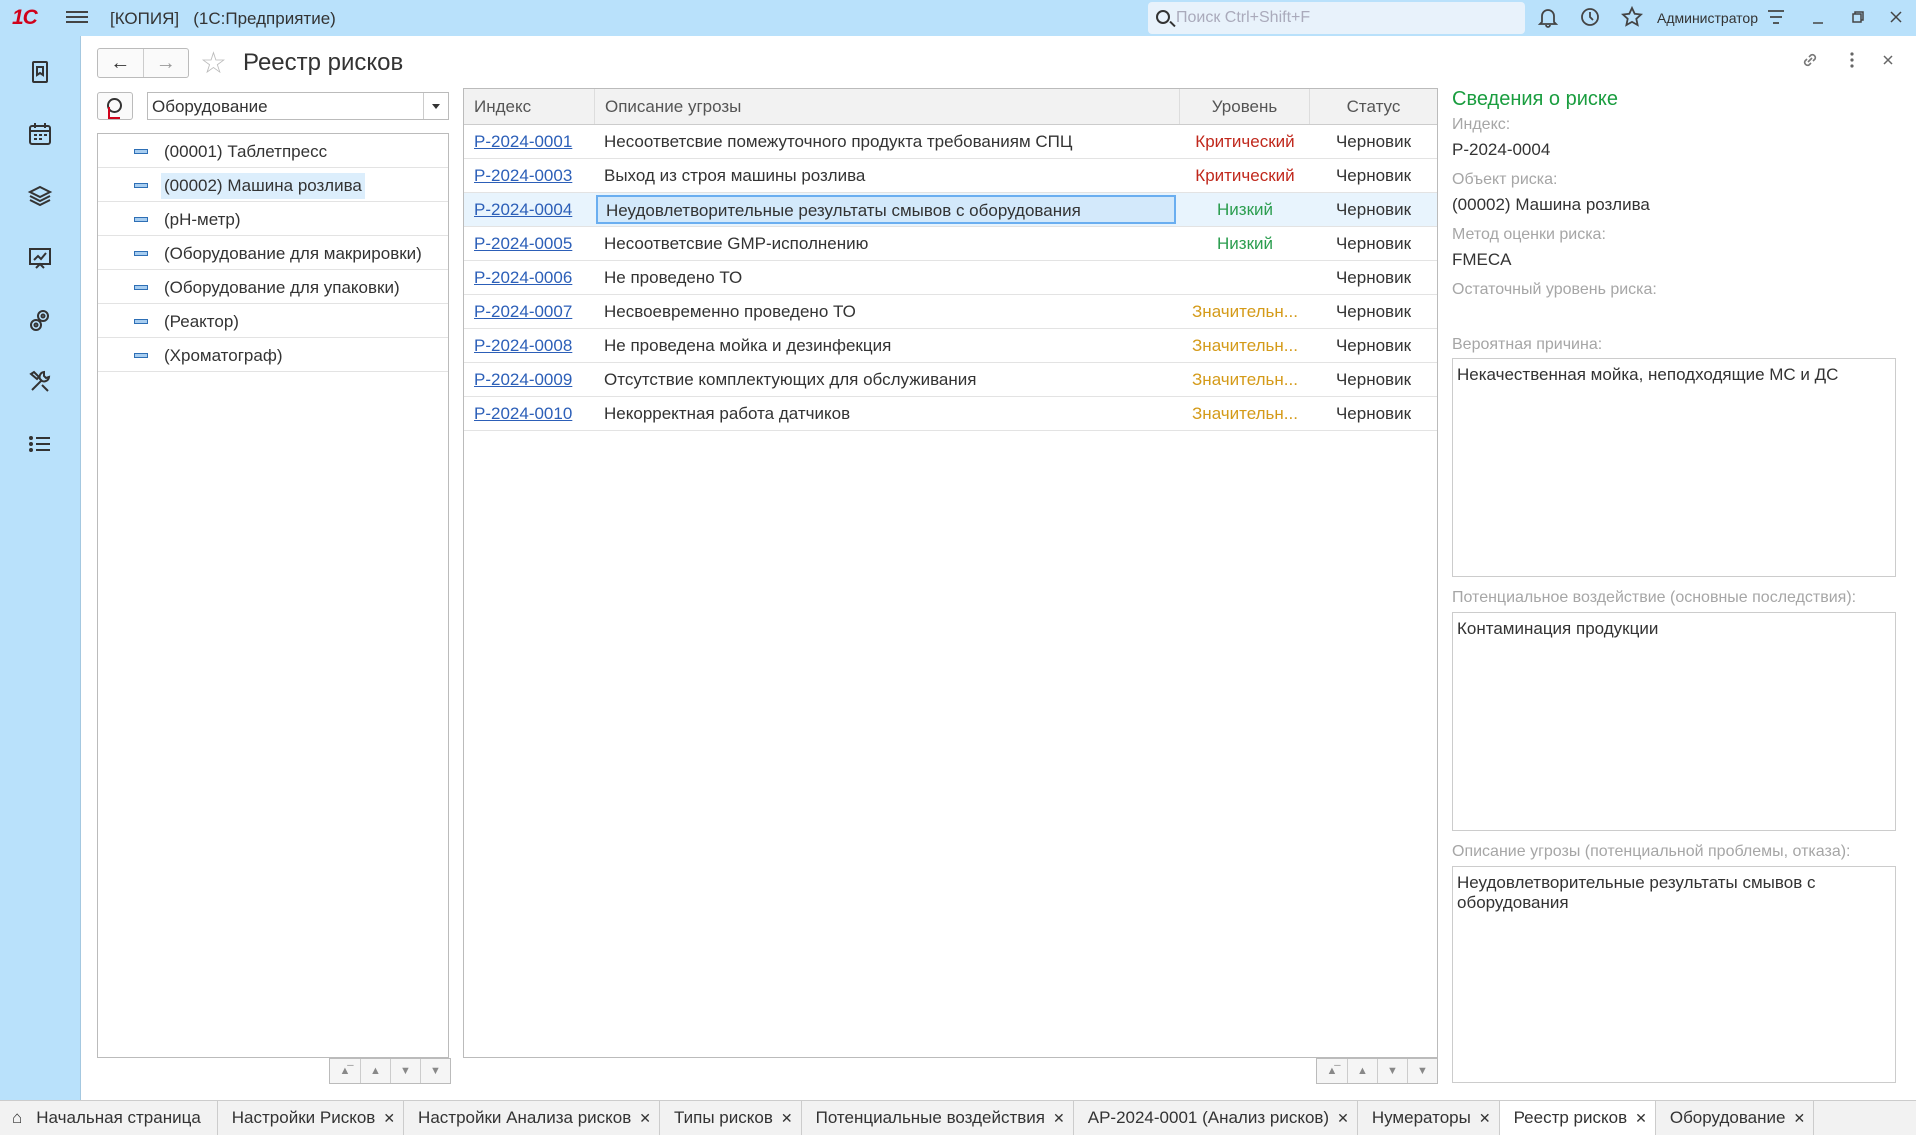  What do you see at coordinates (1336, 18) in the screenshot?
I see `search-input: Поиск Ctrl+Shift+F` at bounding box center [1336, 18].